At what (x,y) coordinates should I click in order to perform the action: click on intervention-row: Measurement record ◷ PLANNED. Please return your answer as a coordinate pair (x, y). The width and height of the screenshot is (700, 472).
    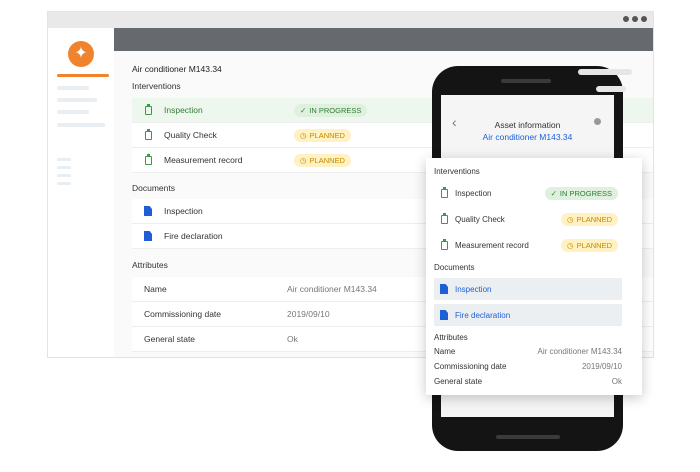
    Looking at the image, I should click on (528, 245).